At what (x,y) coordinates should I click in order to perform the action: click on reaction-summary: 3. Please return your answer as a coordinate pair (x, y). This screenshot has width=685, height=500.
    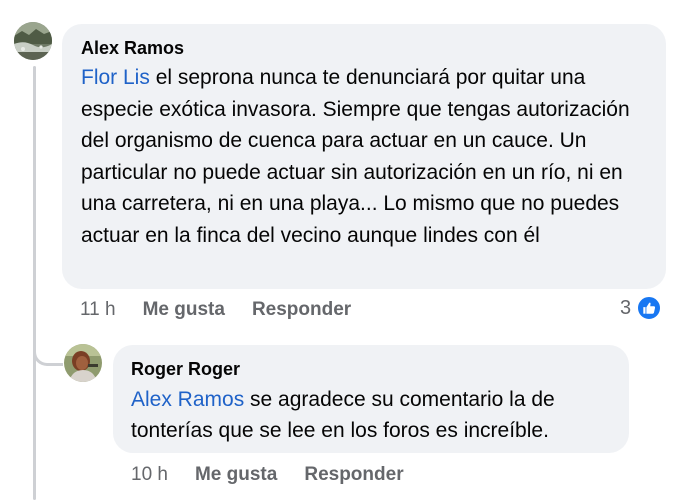
    Looking at the image, I should click on (641, 308).